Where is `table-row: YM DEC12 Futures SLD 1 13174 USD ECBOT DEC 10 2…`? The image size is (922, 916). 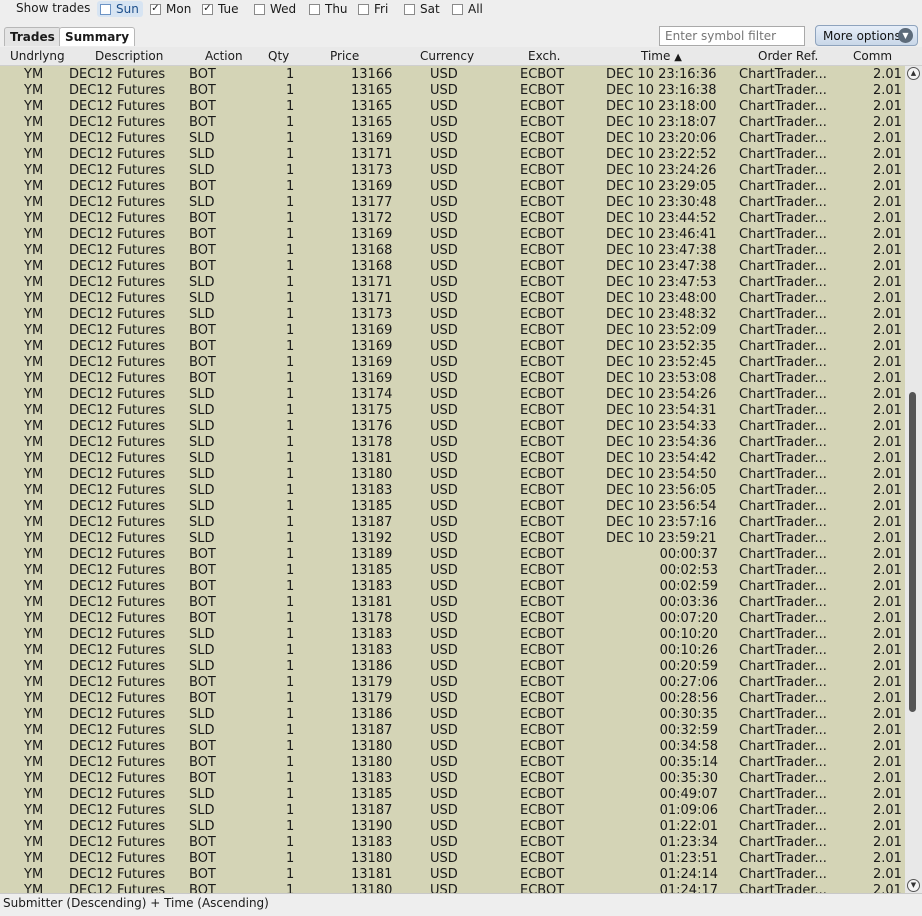
table-row: YM DEC12 Futures SLD 1 13174 USD ECBOT DEC 10 2… is located at coordinates (452, 394).